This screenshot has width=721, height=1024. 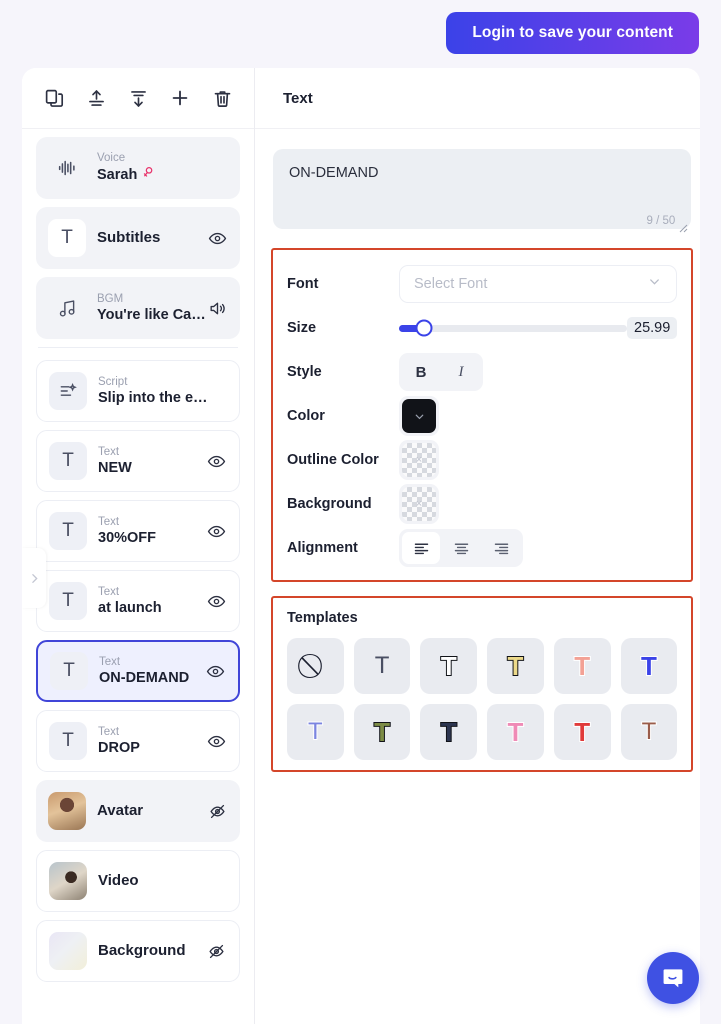 I want to click on align-center-icon, so click(x=461, y=548).